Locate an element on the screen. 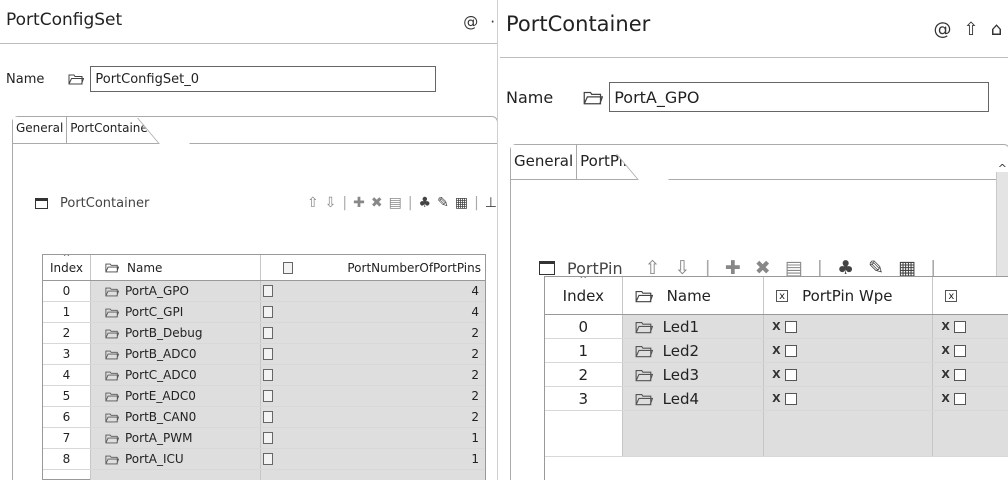  add-icon: ✚ is located at coordinates (359, 203).